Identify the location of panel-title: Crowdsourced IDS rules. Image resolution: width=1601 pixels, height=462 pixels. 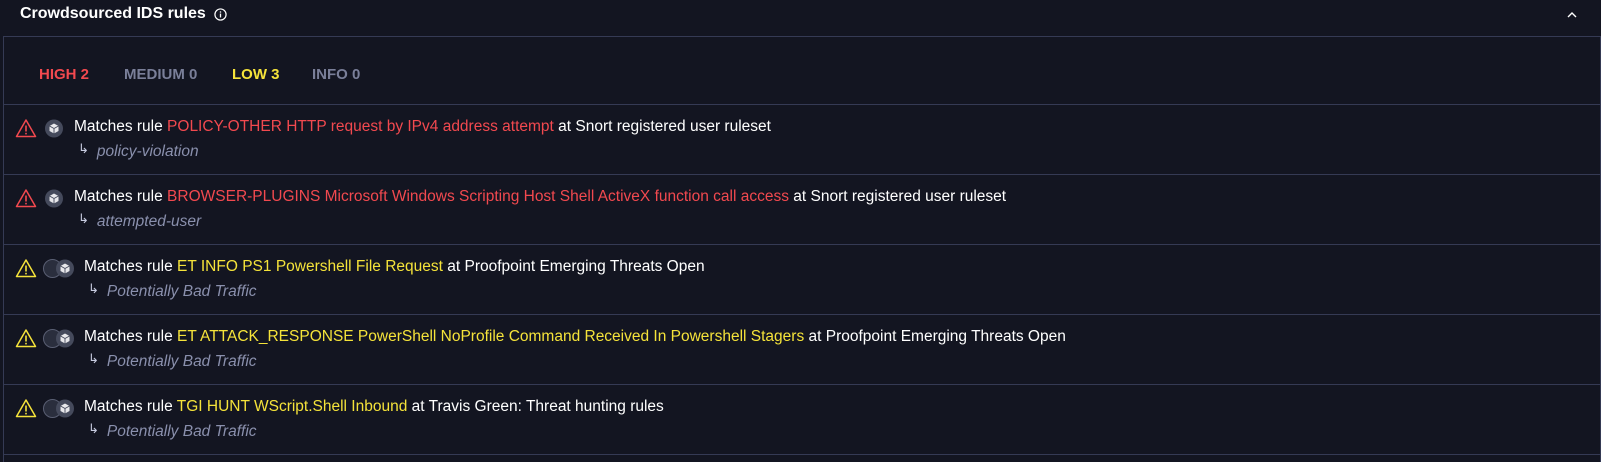
(113, 13).